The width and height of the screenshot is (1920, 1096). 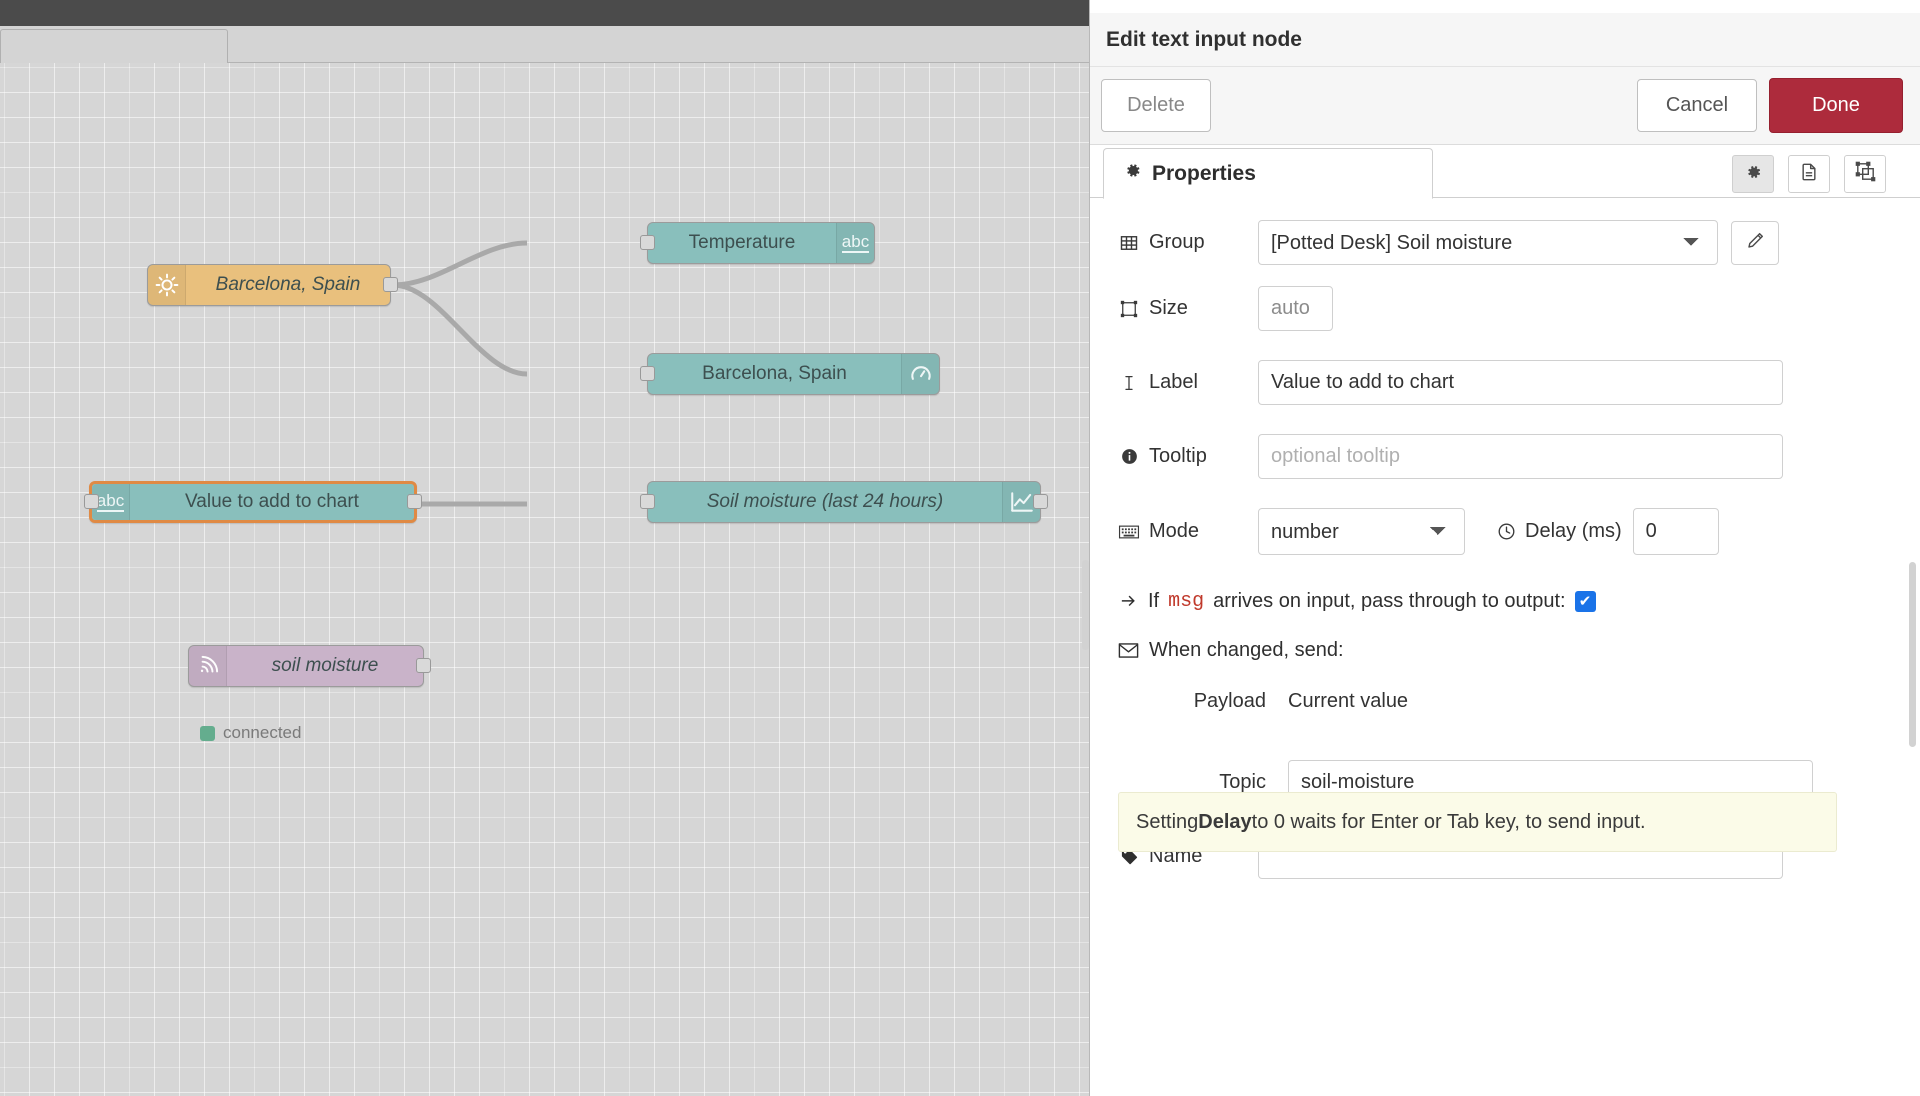 I want to click on info-icon, so click(x=1129, y=456).